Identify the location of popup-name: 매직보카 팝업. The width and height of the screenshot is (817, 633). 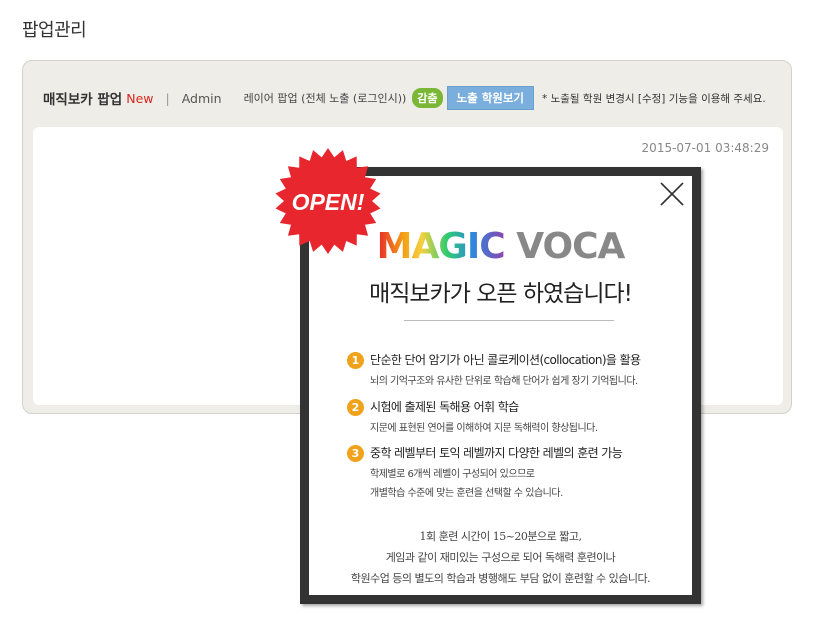
(82, 98).